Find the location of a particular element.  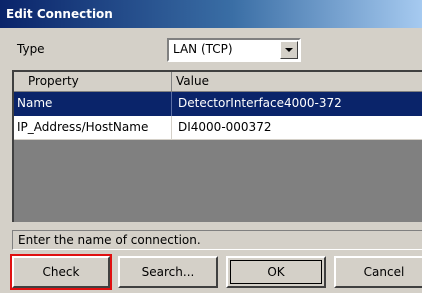

chevron-down-icon is located at coordinates (289, 50).